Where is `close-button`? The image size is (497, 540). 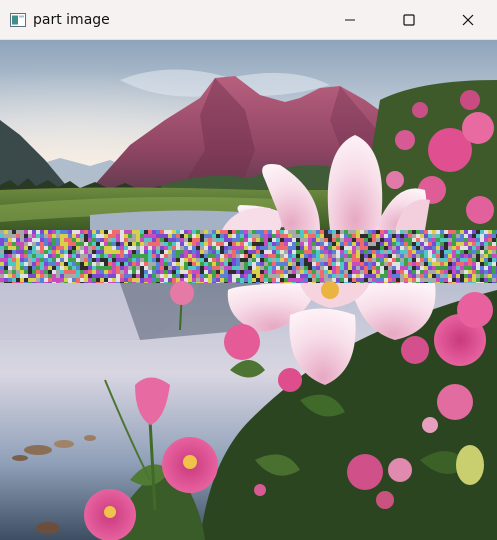
close-button is located at coordinates (467, 20).